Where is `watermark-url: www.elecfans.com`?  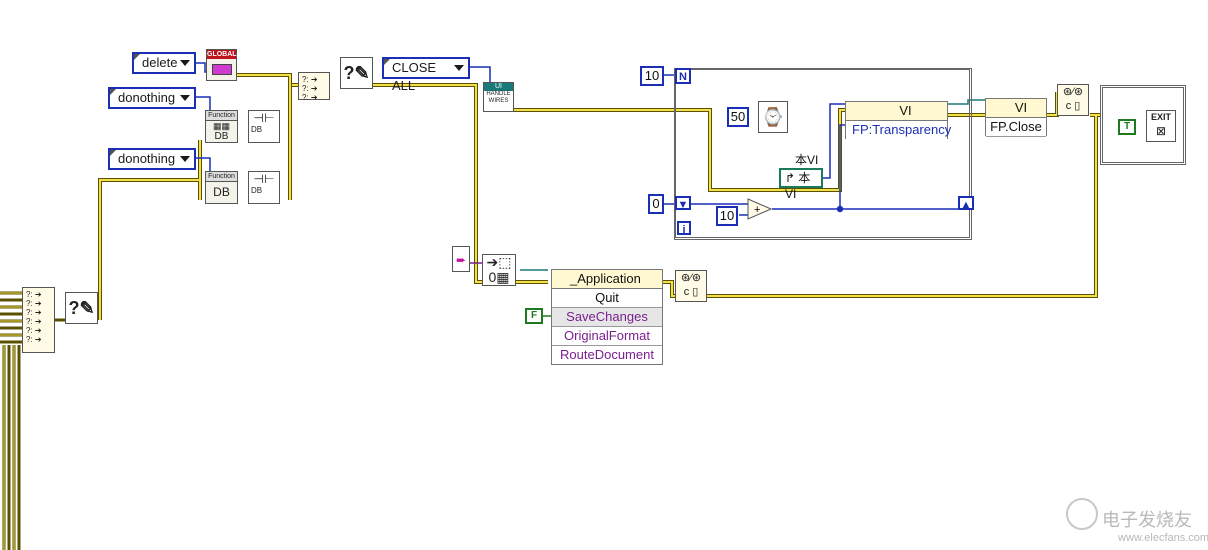 watermark-url: www.elecfans.com is located at coordinates (1163, 538).